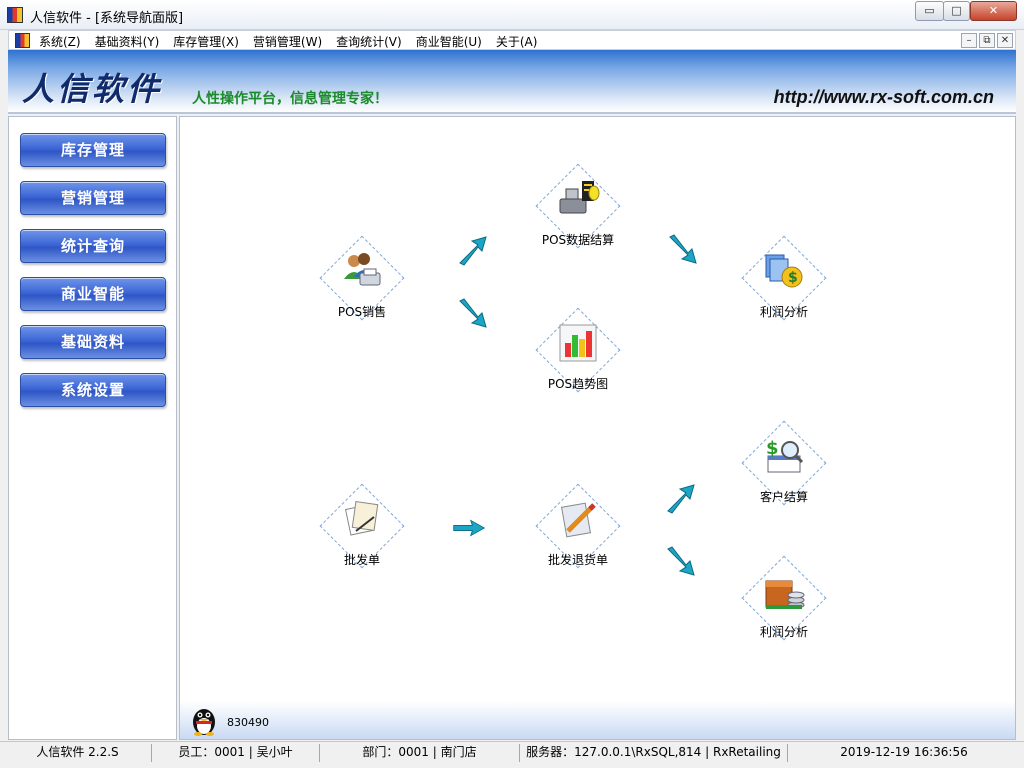  I want to click on logo: 人信软件, so click(92, 89).